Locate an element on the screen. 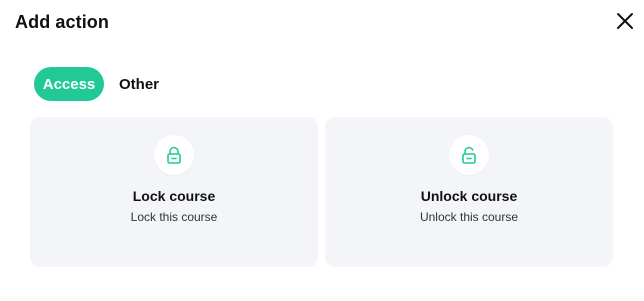 The image size is (644, 301). lock-icon is located at coordinates (174, 155).